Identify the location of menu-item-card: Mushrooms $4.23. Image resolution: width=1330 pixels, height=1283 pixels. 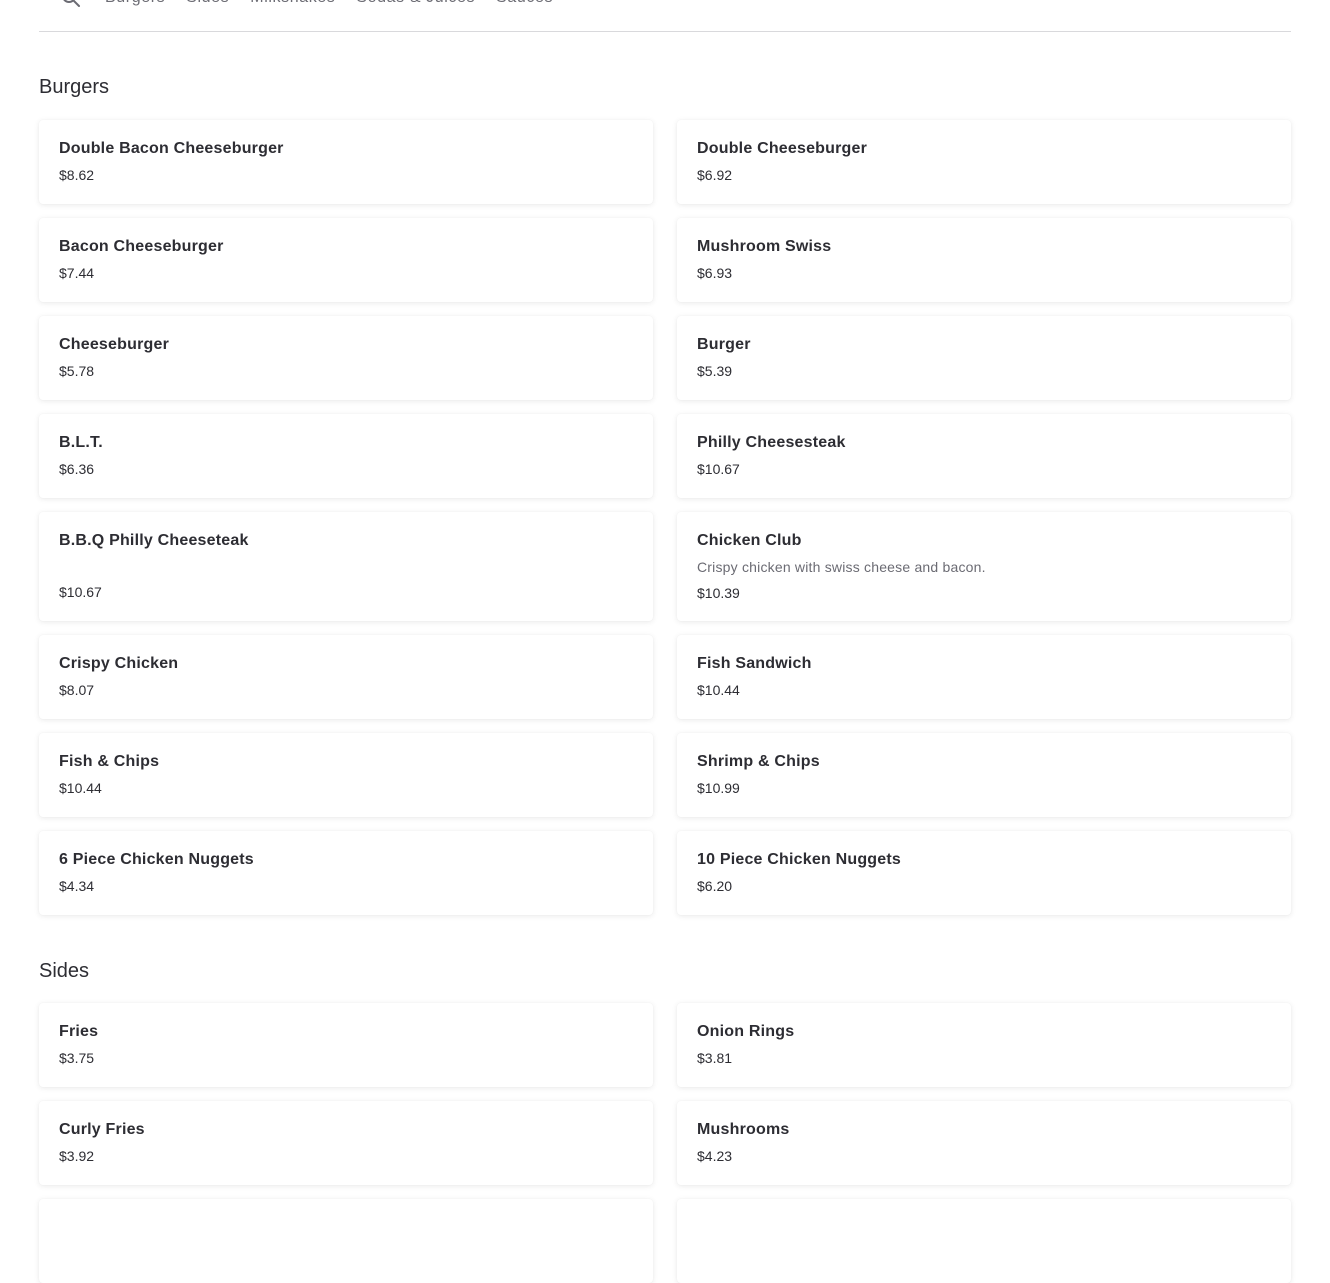
(984, 1143).